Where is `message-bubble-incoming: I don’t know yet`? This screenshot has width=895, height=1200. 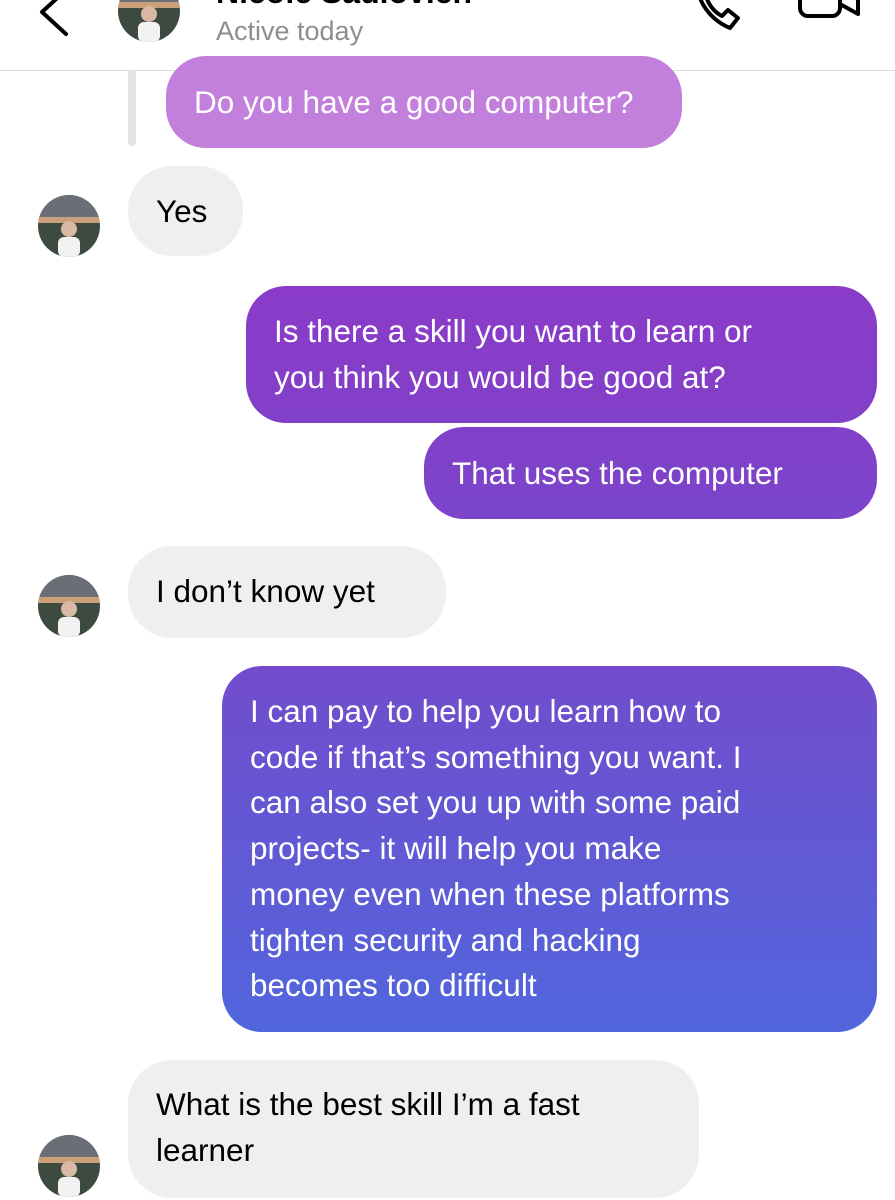
message-bubble-incoming: I don’t know yet is located at coordinates (287, 592).